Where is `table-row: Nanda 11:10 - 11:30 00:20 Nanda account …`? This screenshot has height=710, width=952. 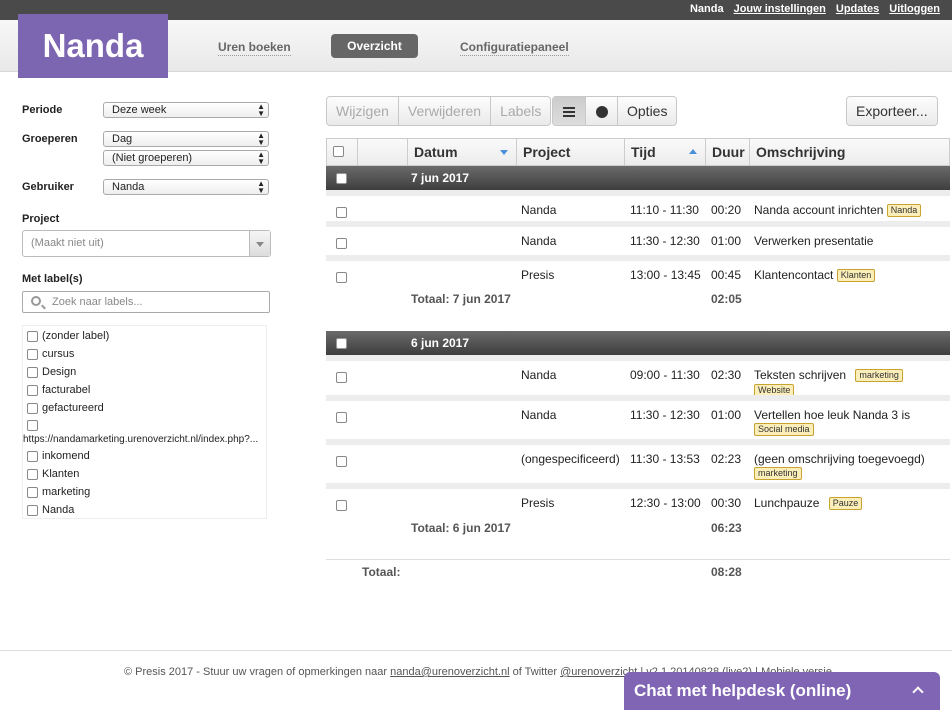 table-row: Nanda 11:10 - 11:30 00:20 Nanda account … is located at coordinates (638, 205).